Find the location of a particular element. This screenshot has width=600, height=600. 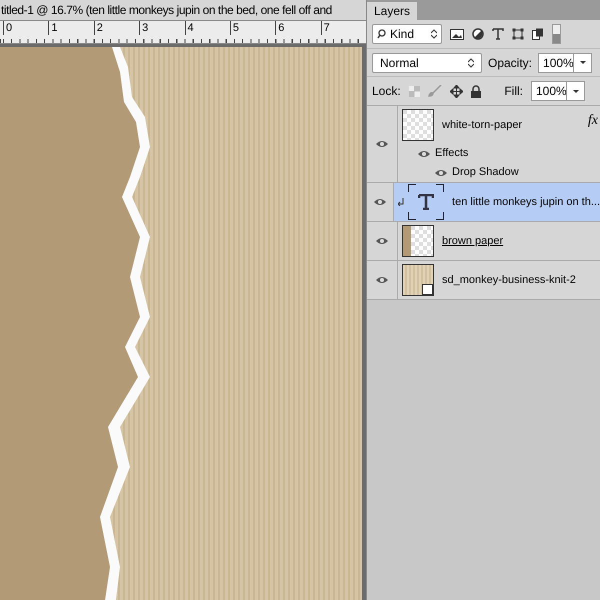

fill-field: 100% is located at coordinates (558, 91).